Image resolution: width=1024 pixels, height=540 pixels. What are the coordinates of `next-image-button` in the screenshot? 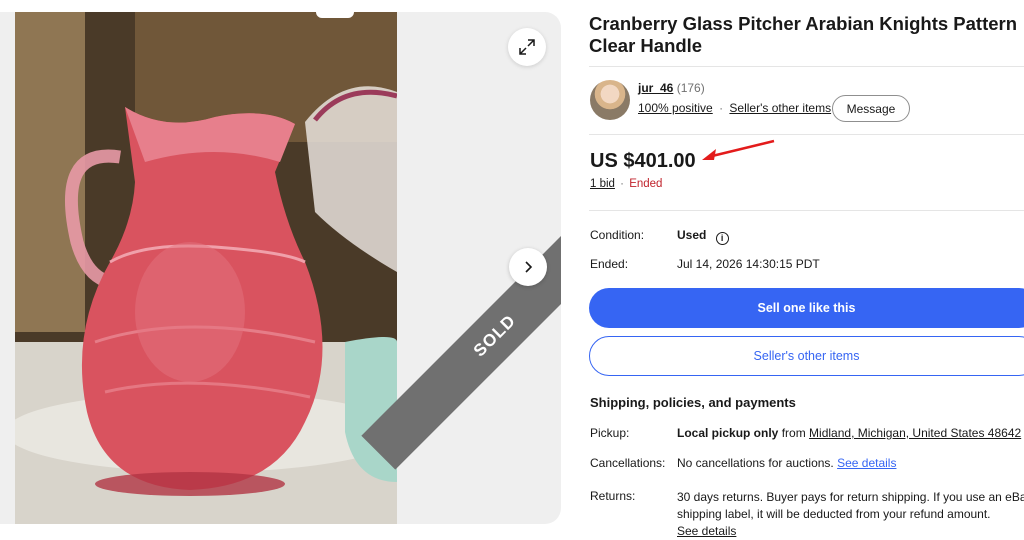 It's located at (528, 267).